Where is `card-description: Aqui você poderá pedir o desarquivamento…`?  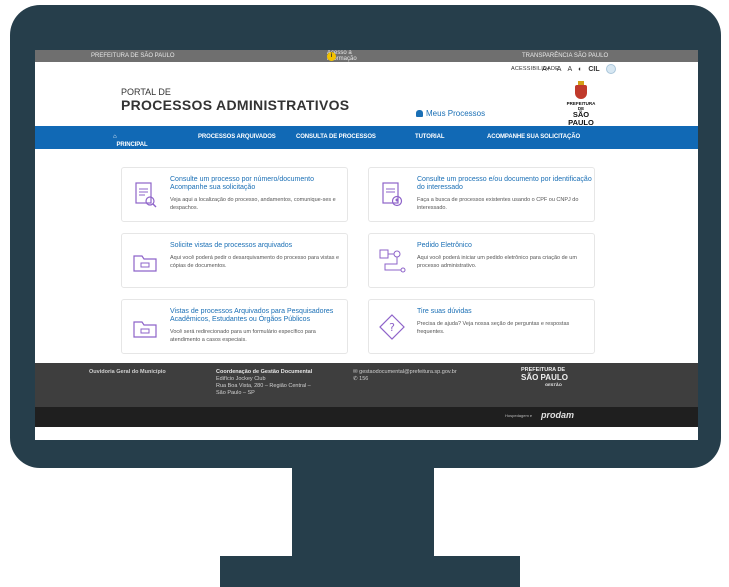 card-description: Aqui você poderá pedir o desarquivamento… is located at coordinates (255, 262).